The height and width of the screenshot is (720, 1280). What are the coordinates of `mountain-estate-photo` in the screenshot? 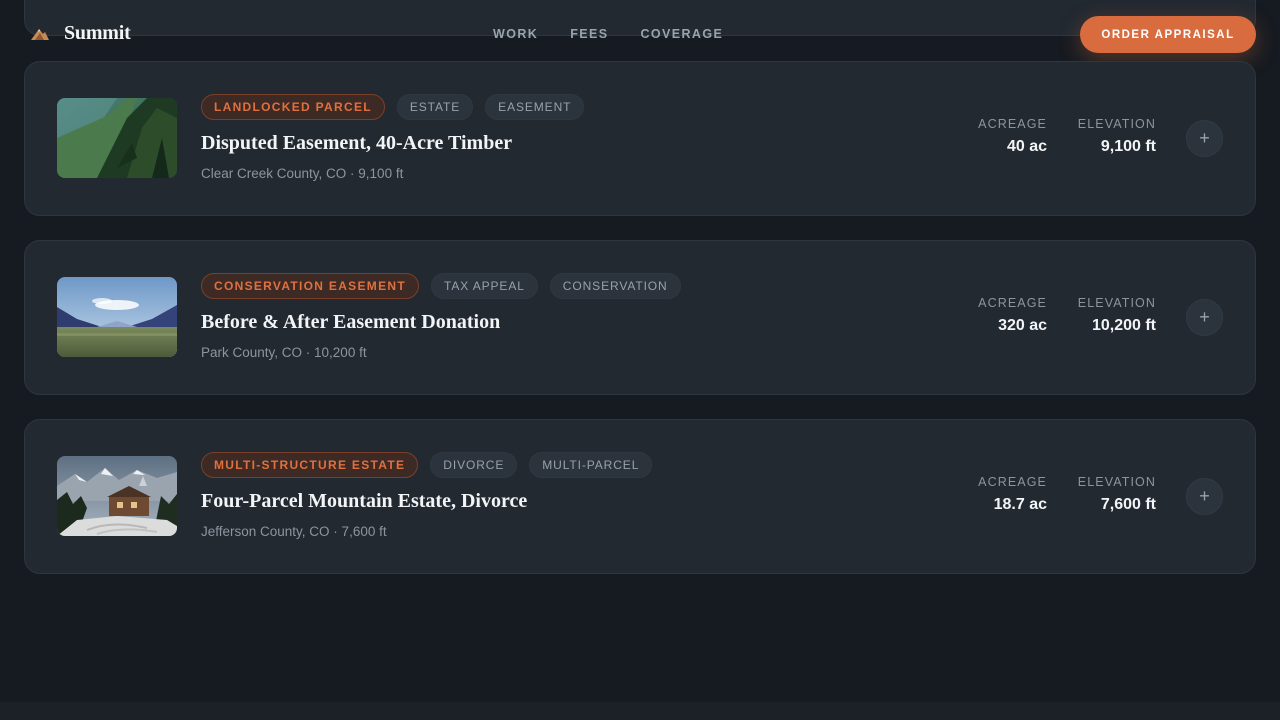 It's located at (117, 496).